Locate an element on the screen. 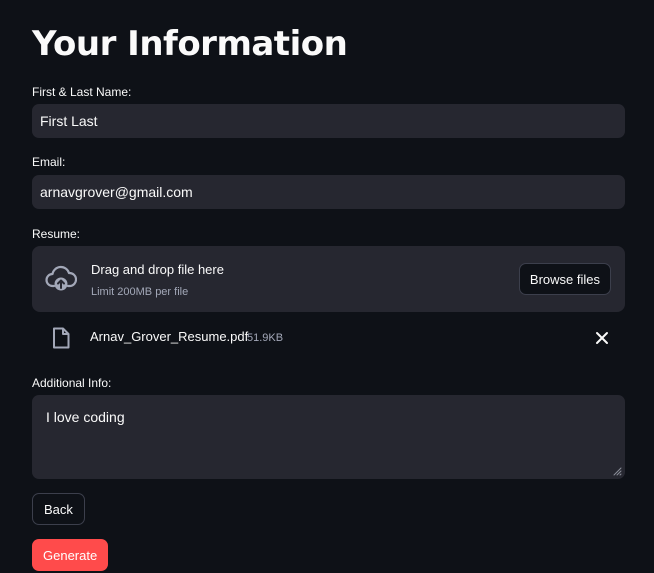  file-size: 51.9KB is located at coordinates (265, 338).